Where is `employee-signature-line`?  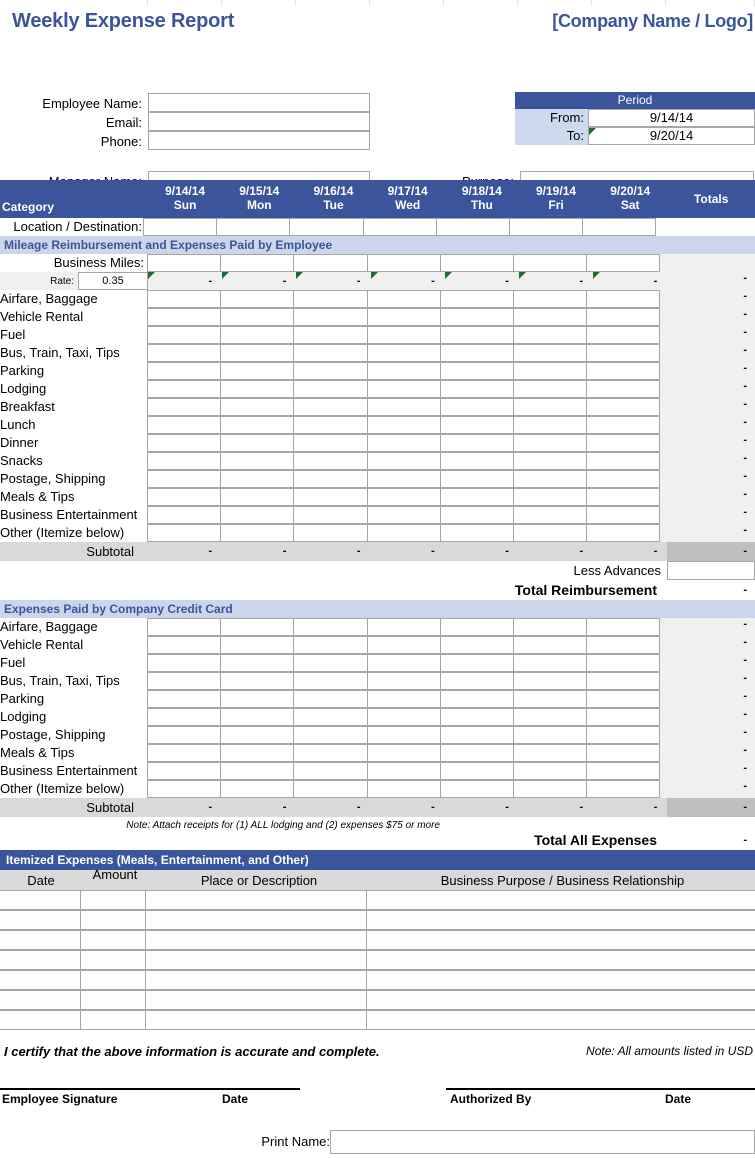
employee-signature-line is located at coordinates (150, 1089).